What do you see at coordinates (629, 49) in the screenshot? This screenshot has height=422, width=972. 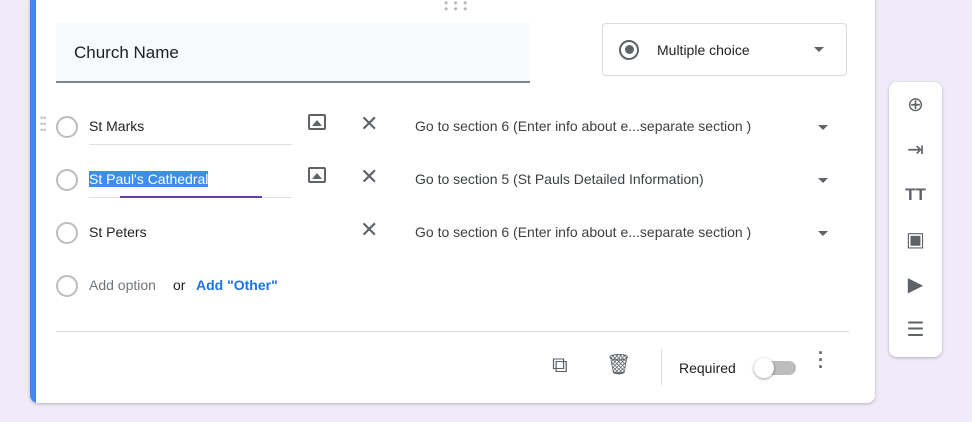 I see `radio-icon` at bounding box center [629, 49].